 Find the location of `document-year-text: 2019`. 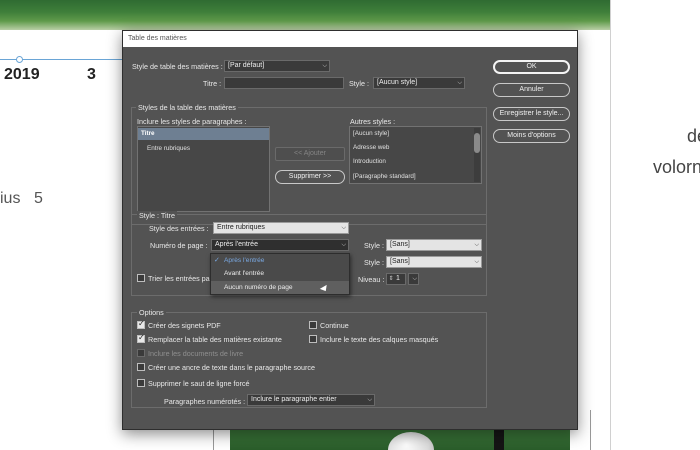

document-year-text: 2019 is located at coordinates (22, 74).